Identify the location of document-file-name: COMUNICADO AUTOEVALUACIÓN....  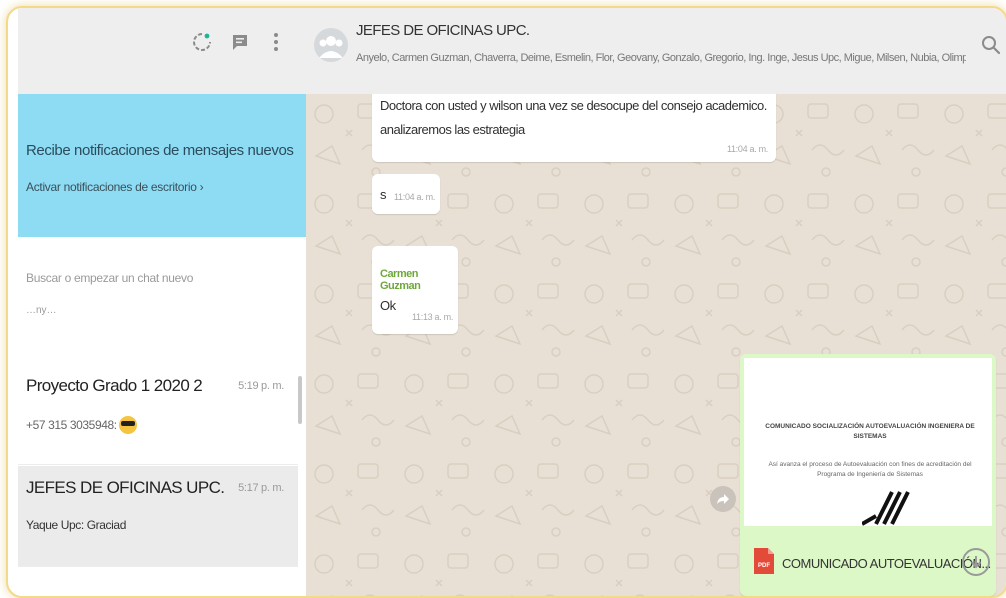
(886, 563).